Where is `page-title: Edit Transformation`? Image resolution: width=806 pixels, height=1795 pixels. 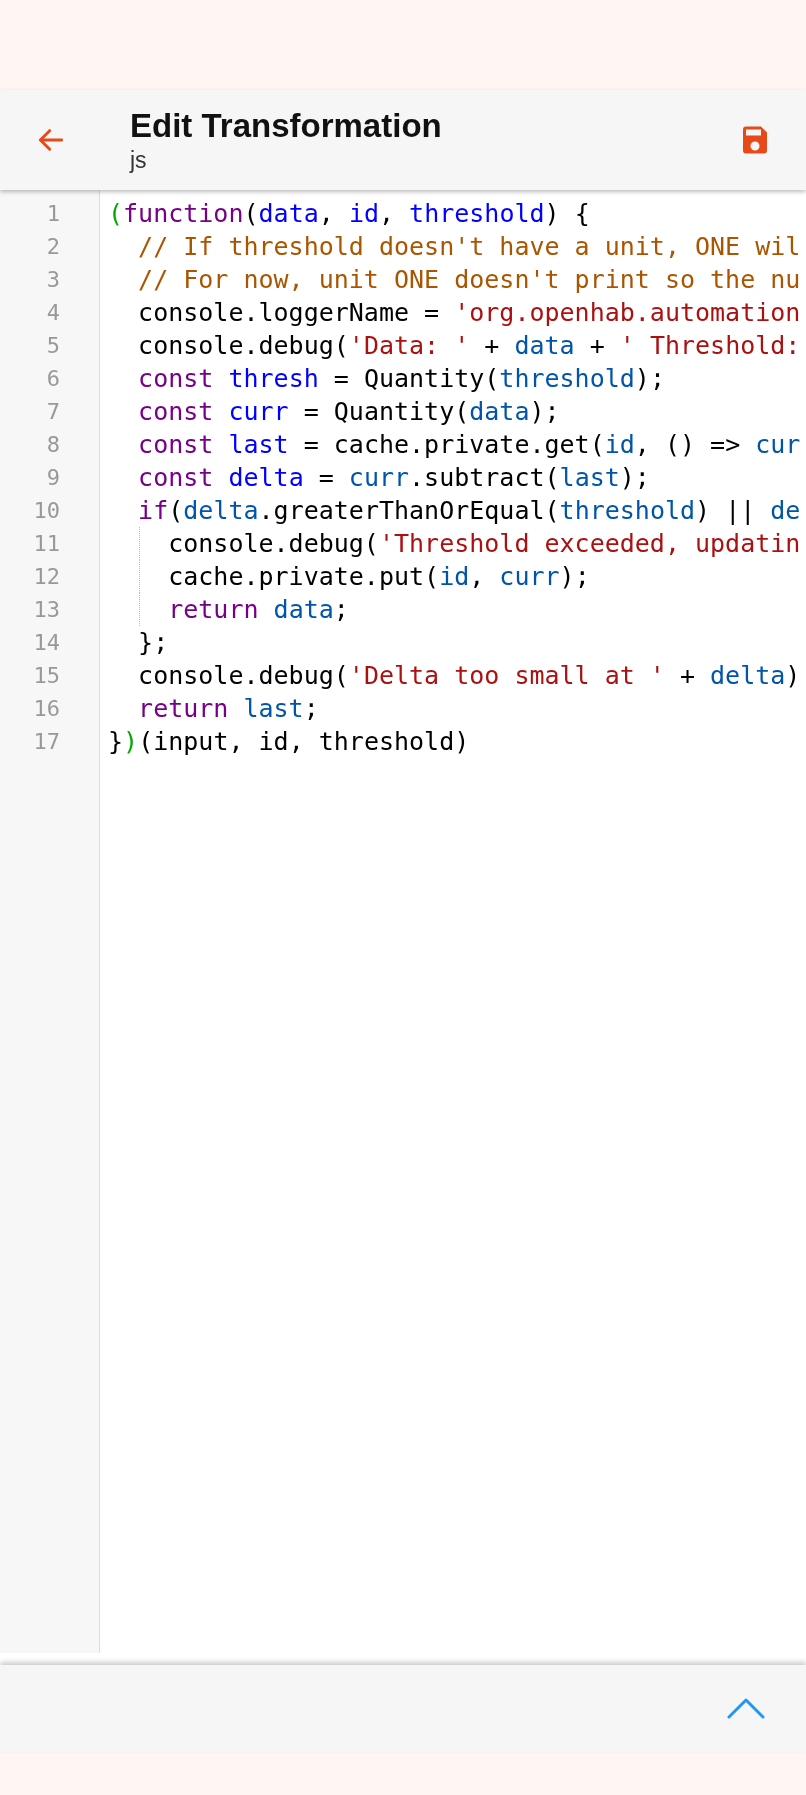 page-title: Edit Transformation is located at coordinates (286, 126).